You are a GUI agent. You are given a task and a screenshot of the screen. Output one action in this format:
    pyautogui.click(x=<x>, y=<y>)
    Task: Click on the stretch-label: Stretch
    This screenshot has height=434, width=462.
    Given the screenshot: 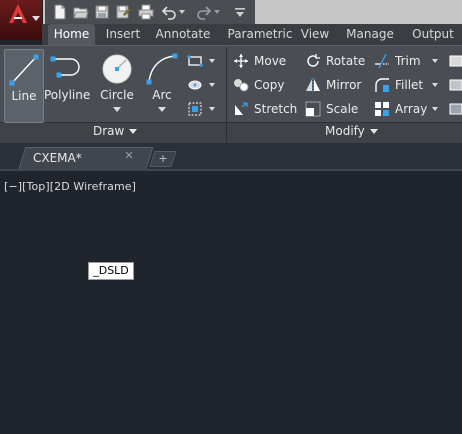 What is the action you would take?
    pyautogui.click(x=276, y=109)
    